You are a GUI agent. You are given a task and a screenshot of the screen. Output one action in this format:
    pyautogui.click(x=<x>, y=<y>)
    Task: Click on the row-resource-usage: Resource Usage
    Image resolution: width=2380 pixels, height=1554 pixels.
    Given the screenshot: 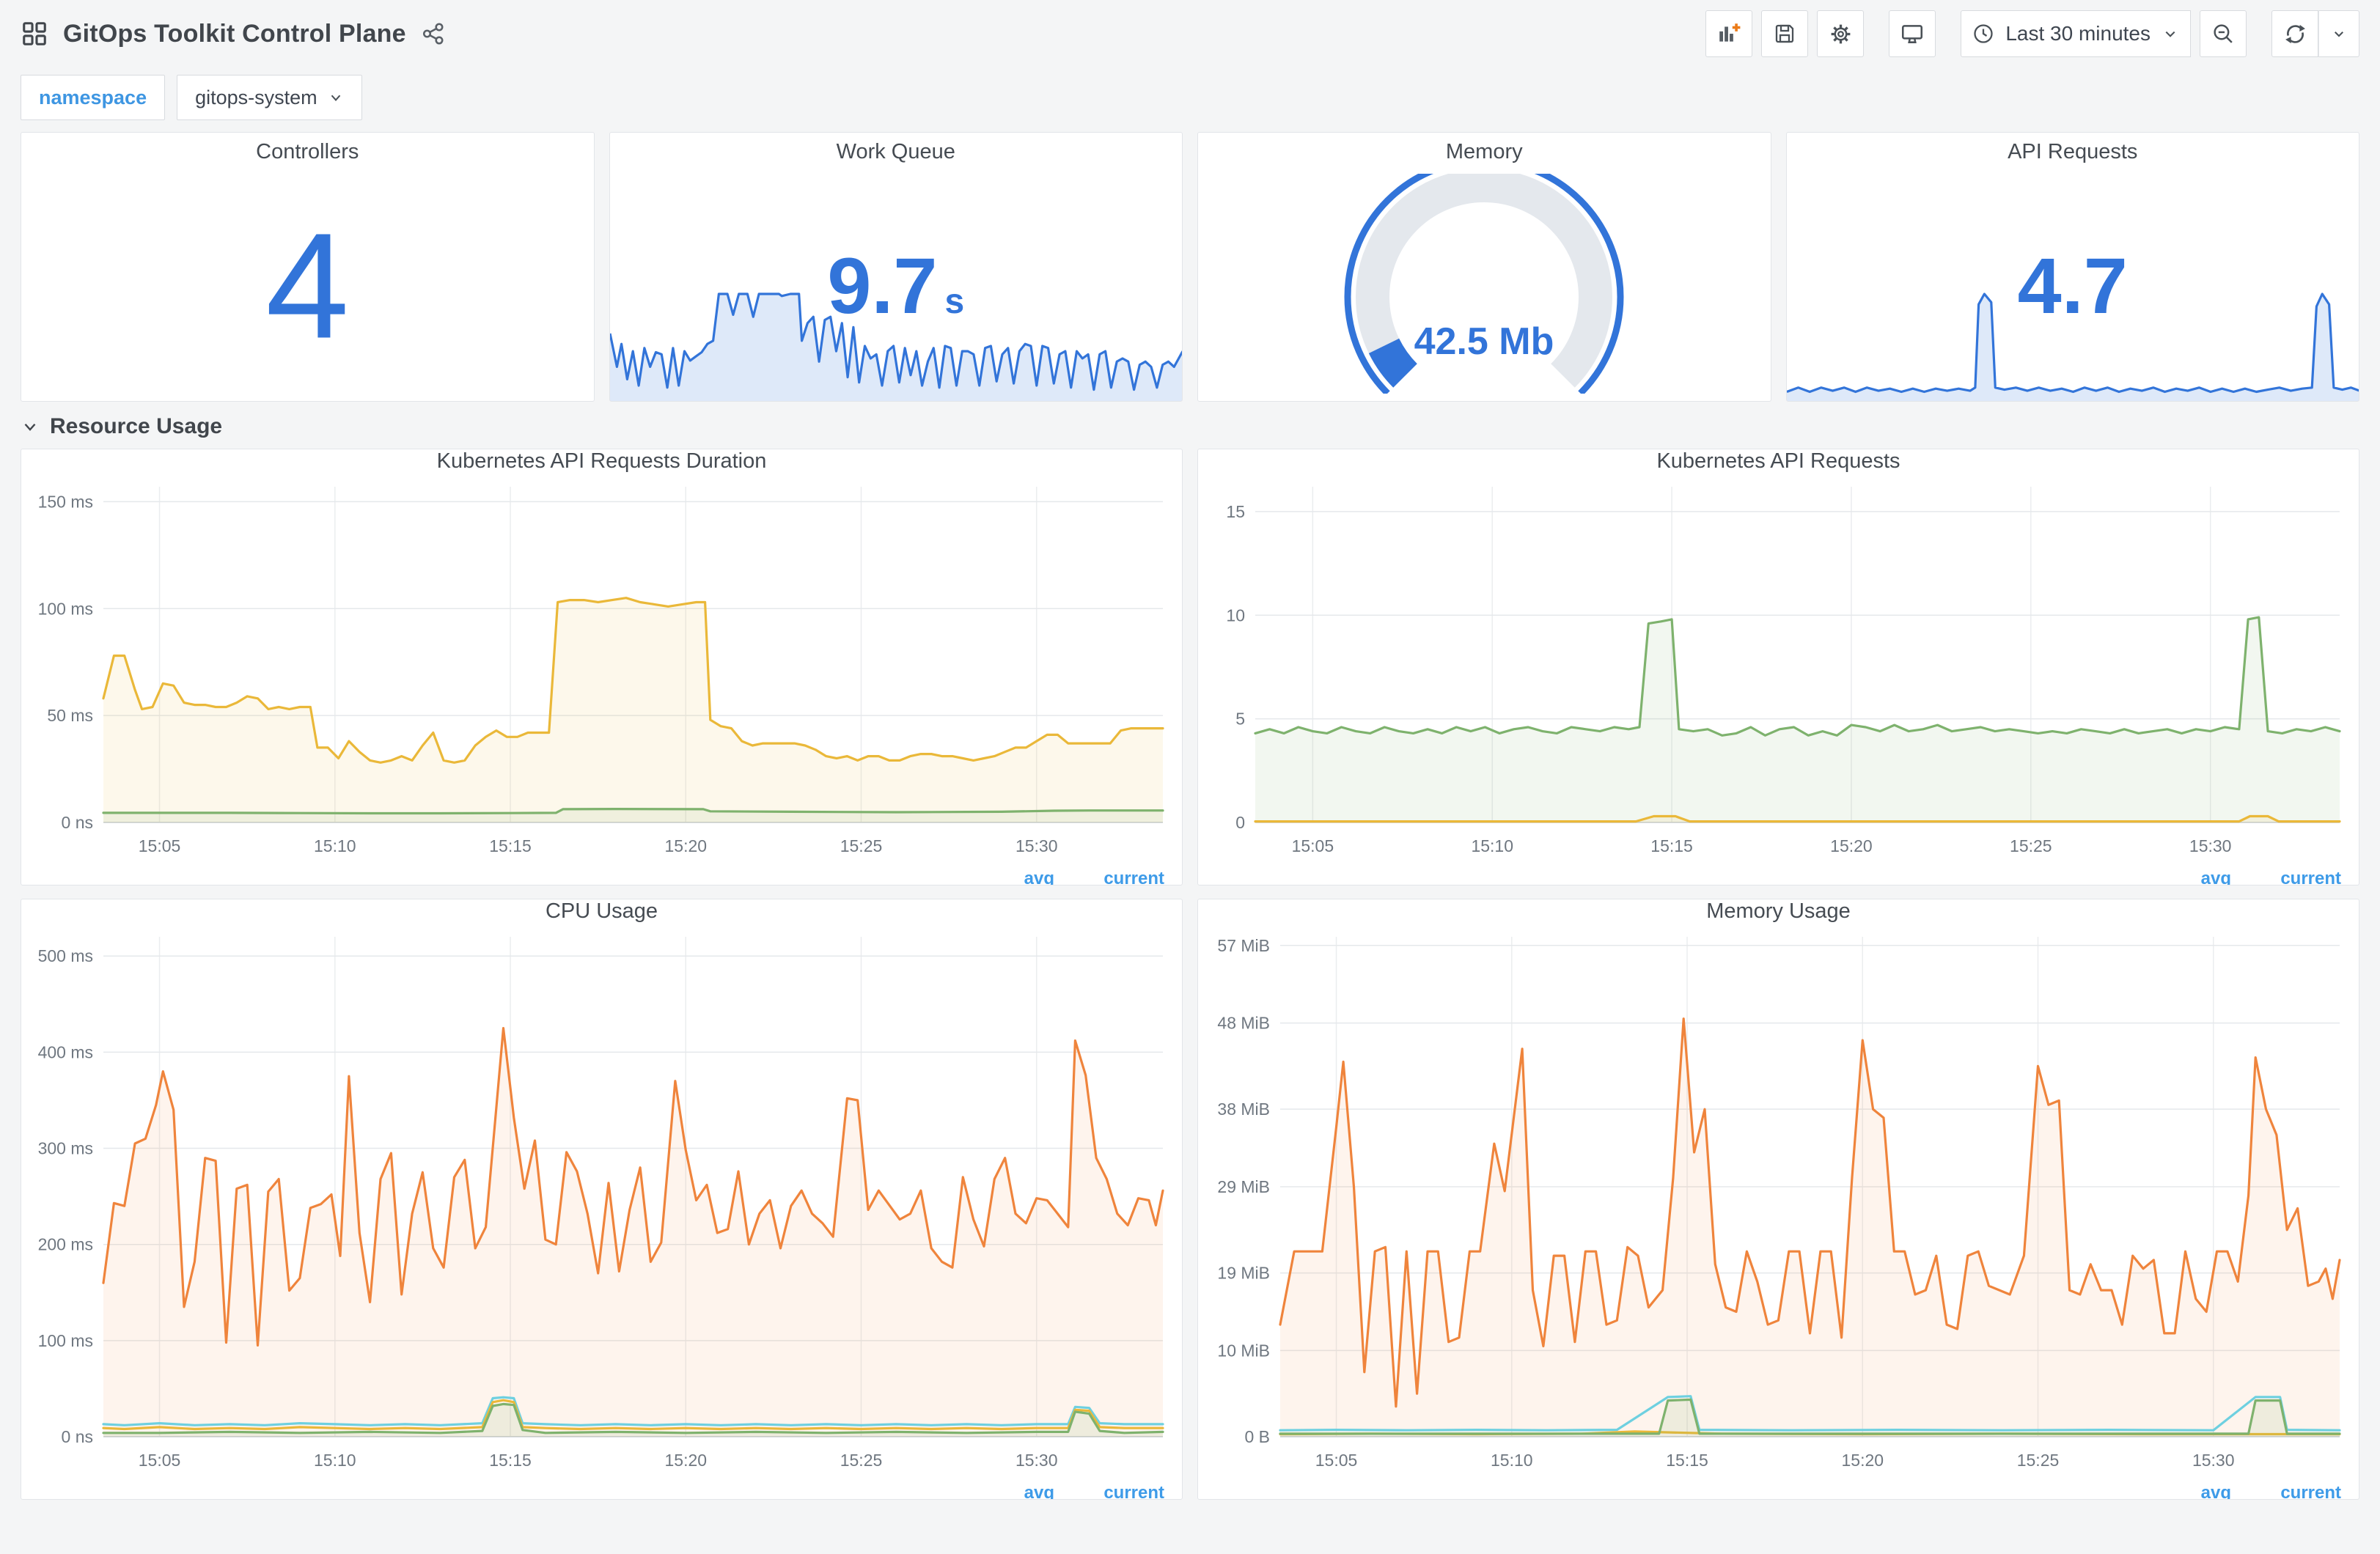 What is the action you would take?
    pyautogui.click(x=1190, y=427)
    